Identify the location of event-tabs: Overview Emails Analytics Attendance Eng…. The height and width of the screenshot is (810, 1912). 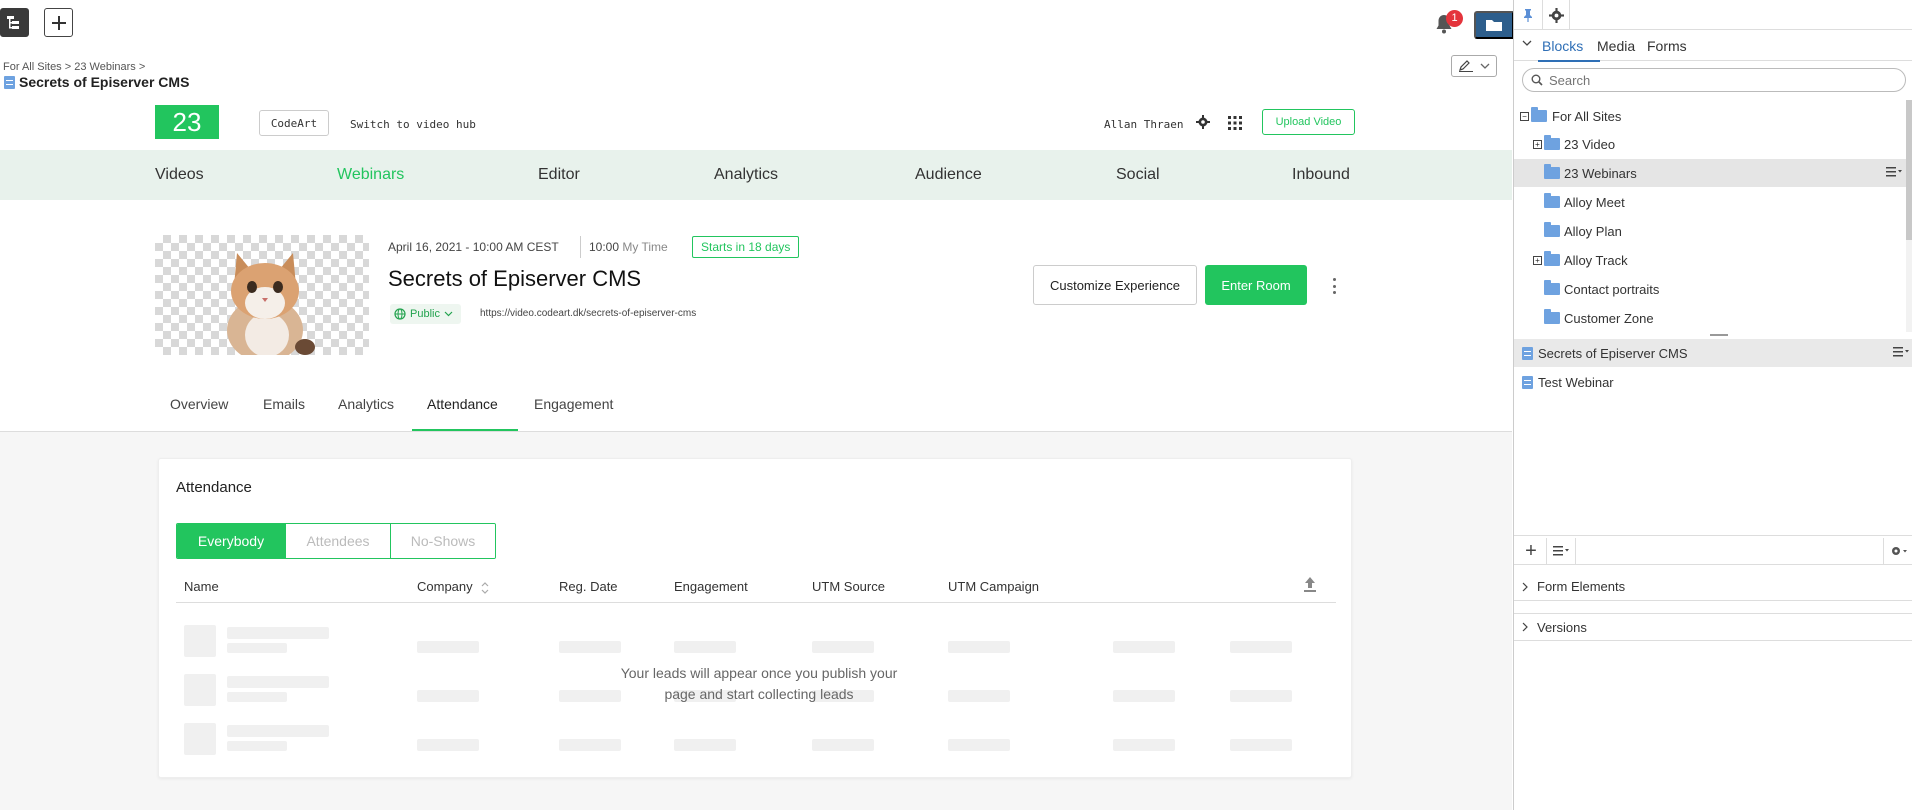
(756, 404).